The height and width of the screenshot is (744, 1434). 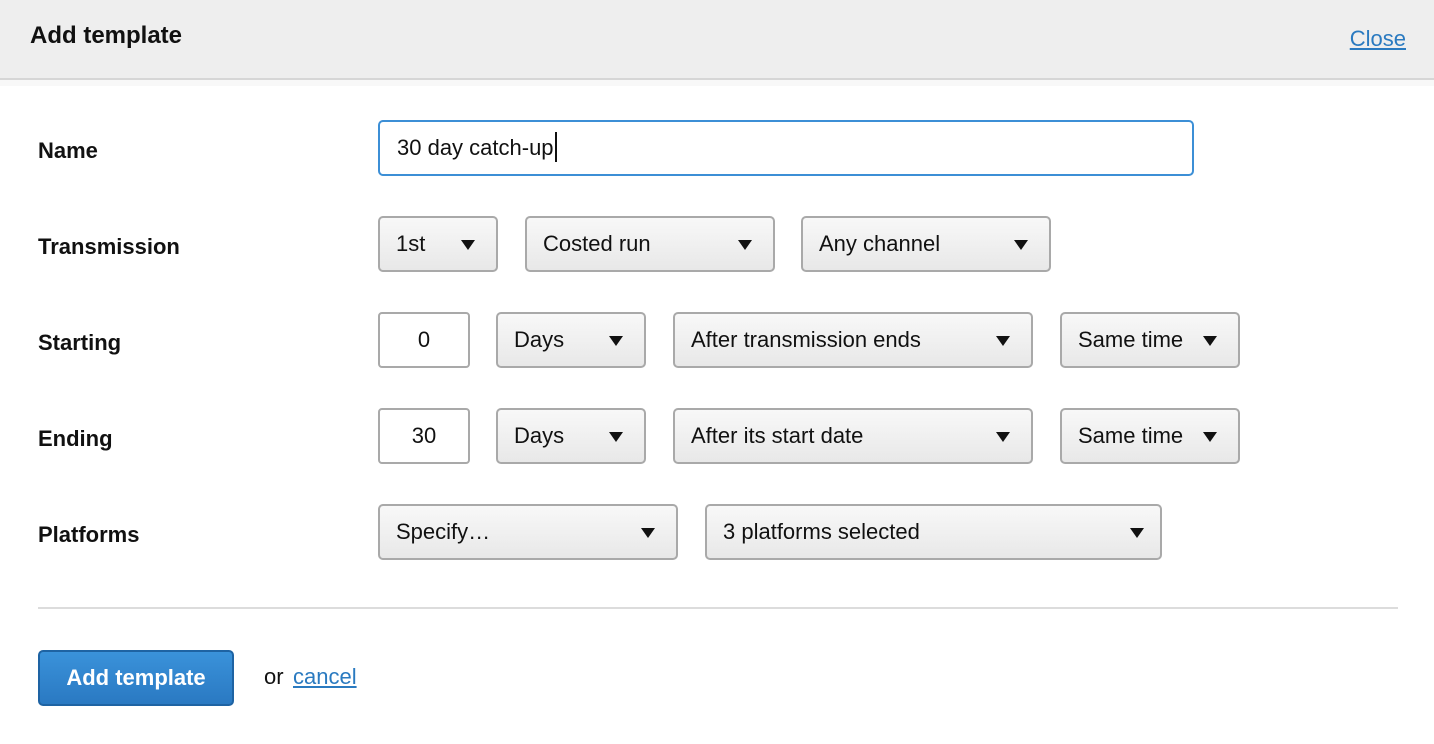 I want to click on occurrence-select: 1st, so click(x=438, y=244).